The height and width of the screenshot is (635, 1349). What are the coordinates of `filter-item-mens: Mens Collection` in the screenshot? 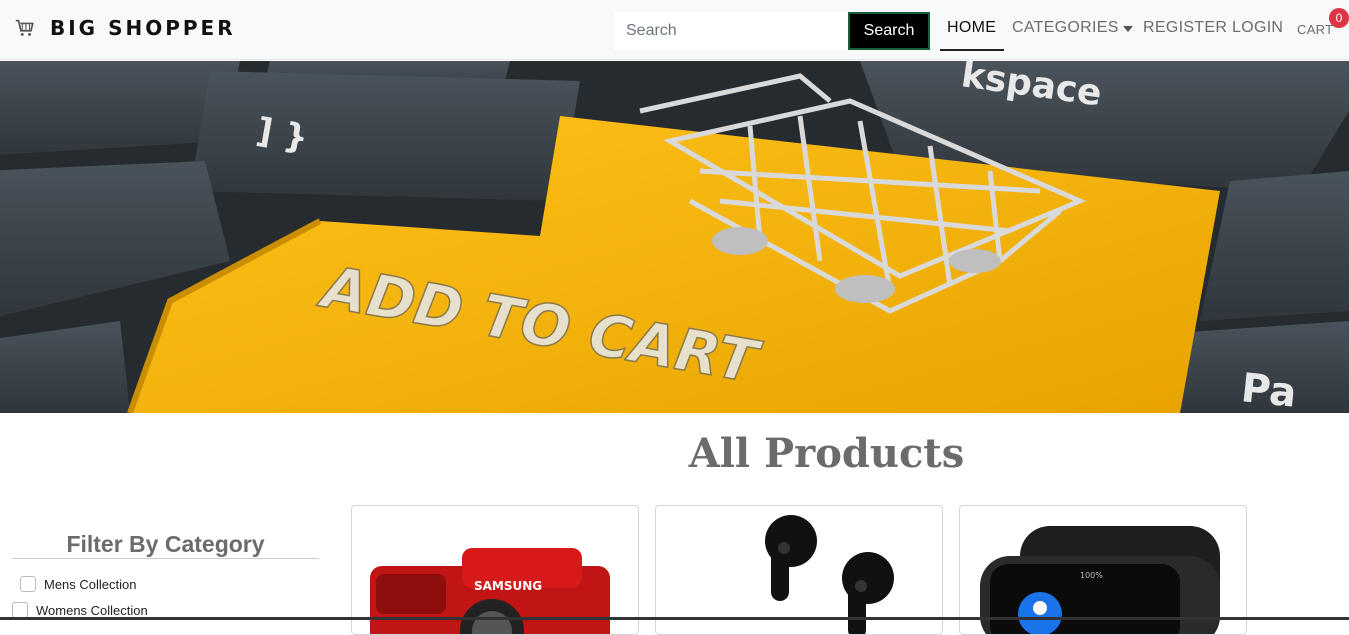 It's located at (78, 584).